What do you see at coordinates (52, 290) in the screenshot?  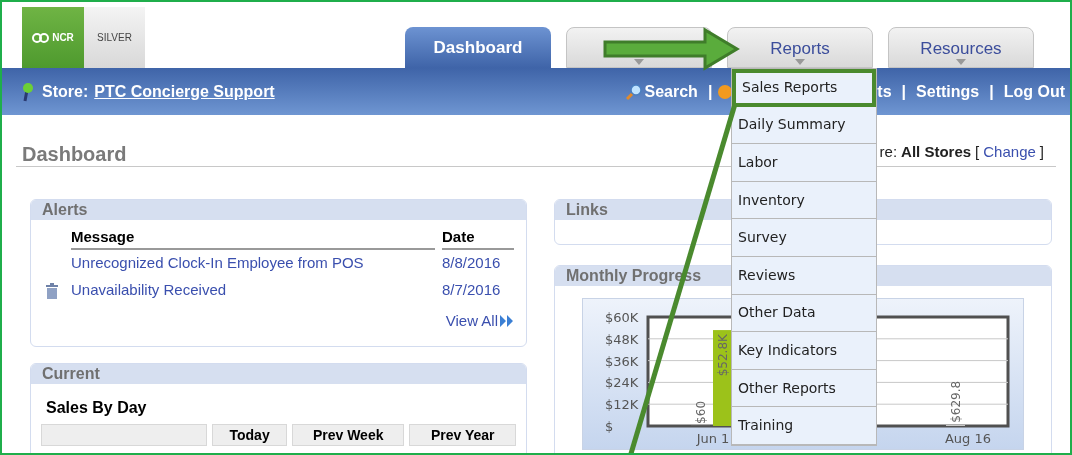 I see `trash-icon` at bounding box center [52, 290].